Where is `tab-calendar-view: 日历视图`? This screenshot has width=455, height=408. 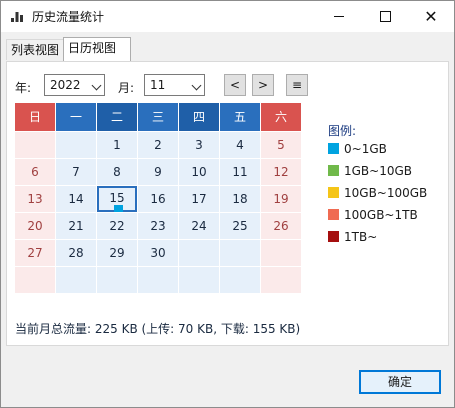 tab-calendar-view: 日历视图 is located at coordinates (97, 49).